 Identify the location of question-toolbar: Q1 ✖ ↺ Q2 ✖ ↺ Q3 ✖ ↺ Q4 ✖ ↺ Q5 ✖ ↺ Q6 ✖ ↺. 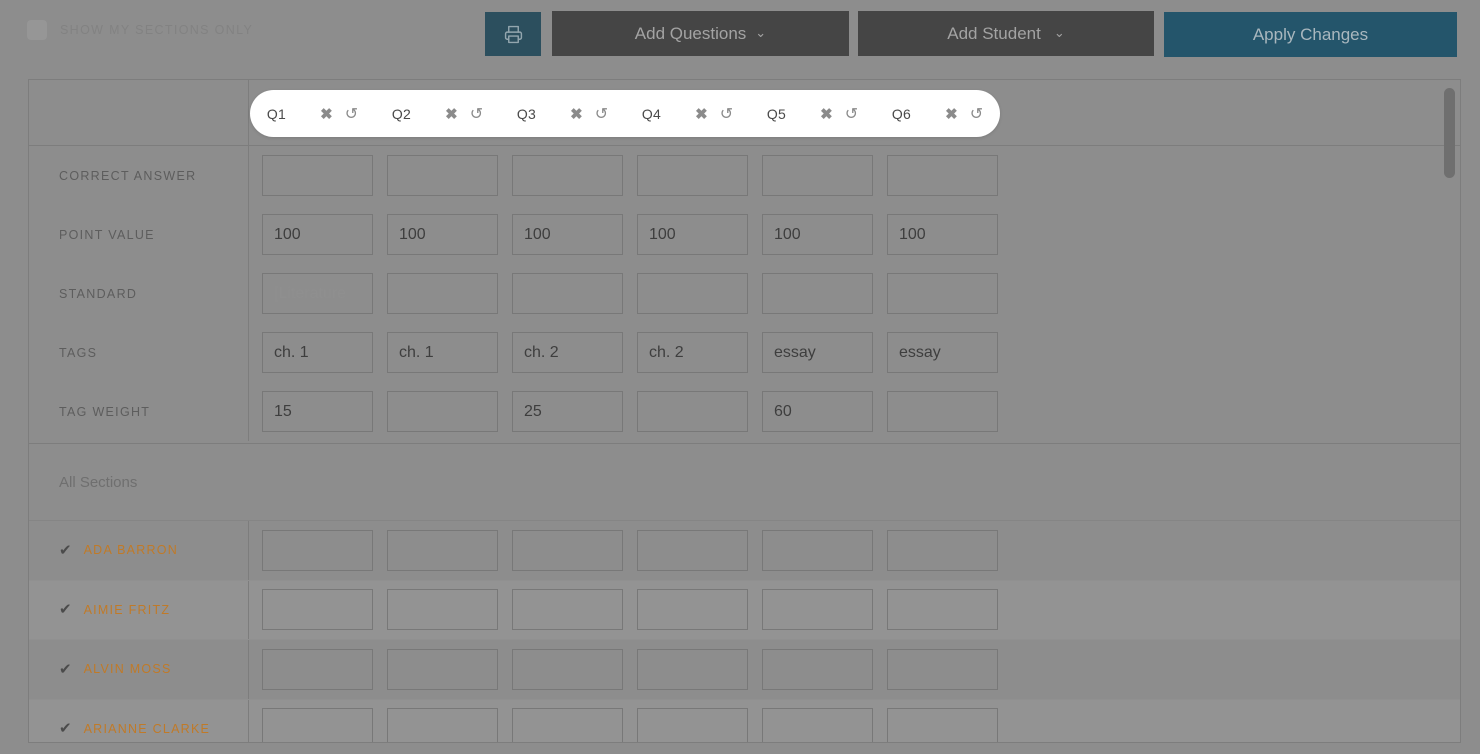
(625, 113).